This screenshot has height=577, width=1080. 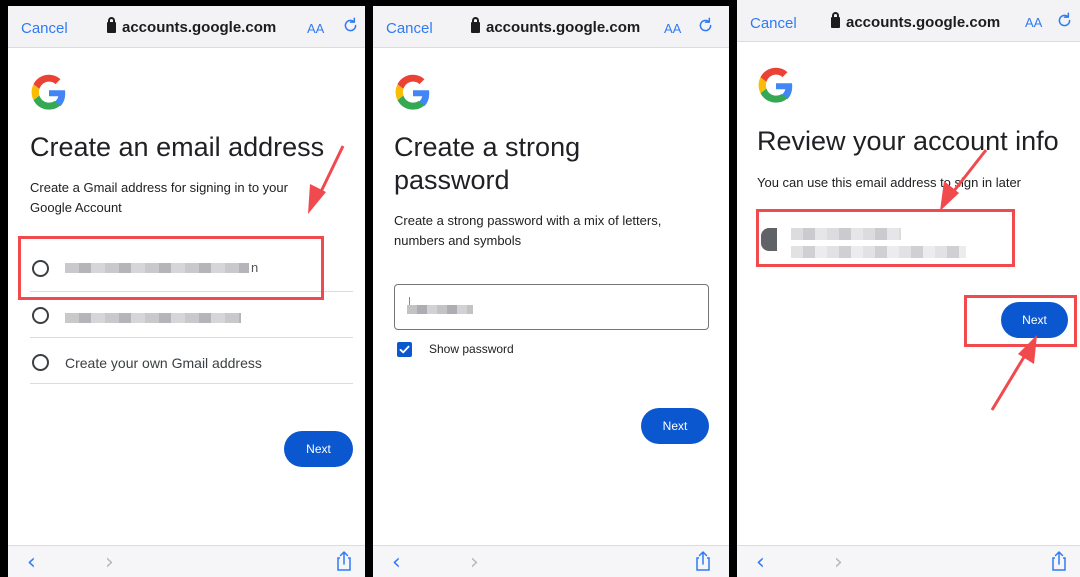 I want to click on highlight-box, so click(x=171, y=268).